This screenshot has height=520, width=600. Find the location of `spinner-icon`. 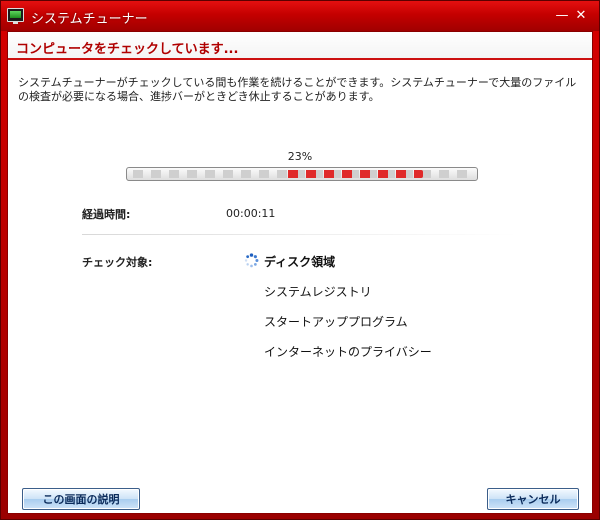

spinner-icon is located at coordinates (251, 260).